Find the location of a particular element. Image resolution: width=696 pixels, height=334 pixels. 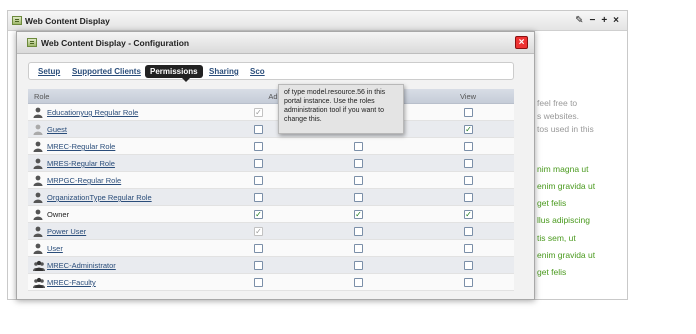

minimize-icon: − is located at coordinates (592, 21).